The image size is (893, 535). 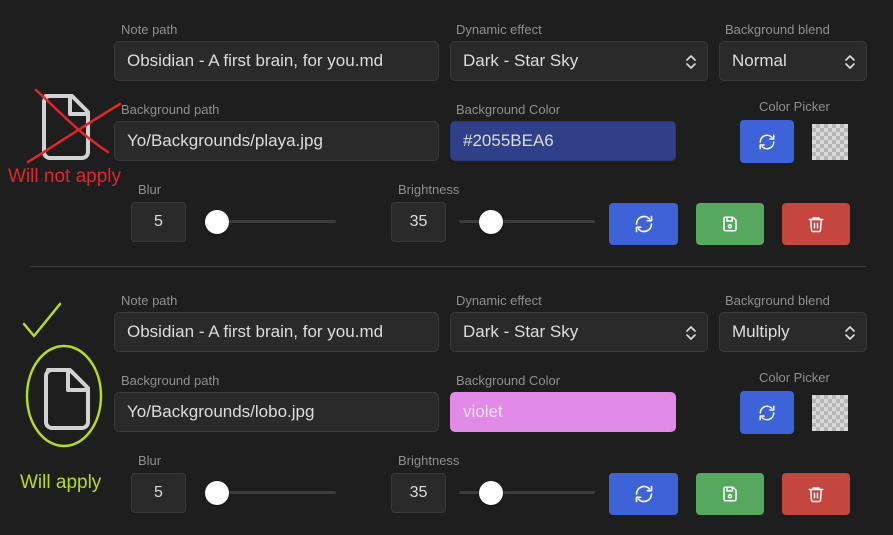 I want to click on background-color-input: #2055BEA6, so click(x=563, y=141).